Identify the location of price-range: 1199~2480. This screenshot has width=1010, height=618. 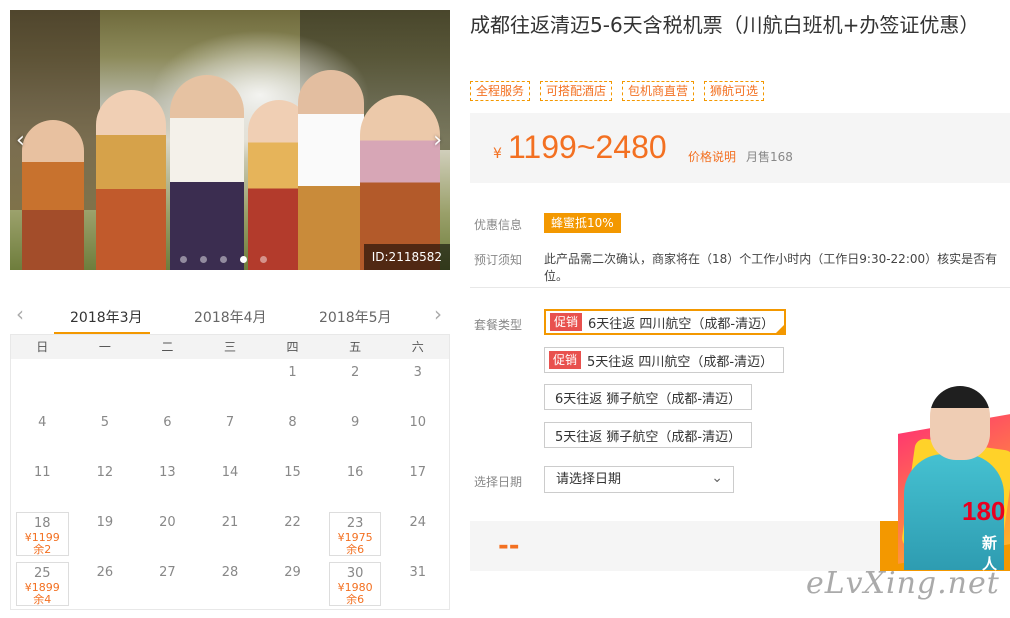
(587, 147).